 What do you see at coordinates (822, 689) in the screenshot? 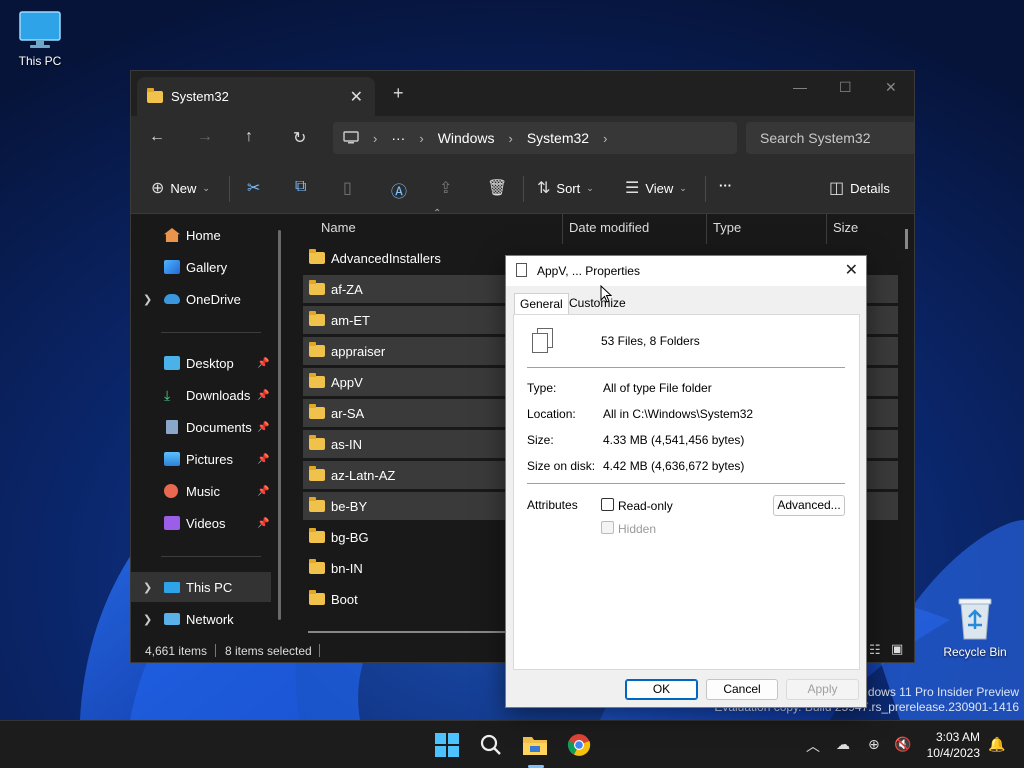
I see `apply-button: Apply` at bounding box center [822, 689].